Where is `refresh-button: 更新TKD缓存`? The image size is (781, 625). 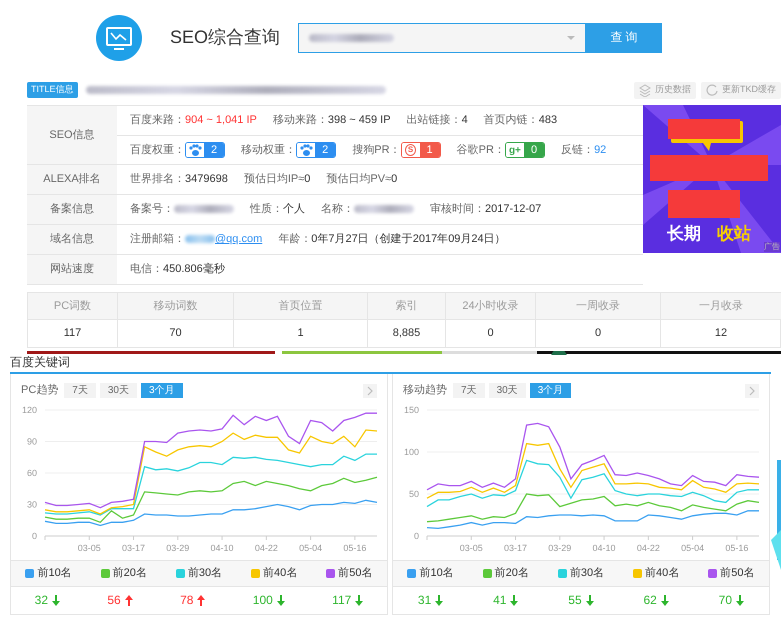 refresh-button: 更新TKD缓存 is located at coordinates (741, 90).